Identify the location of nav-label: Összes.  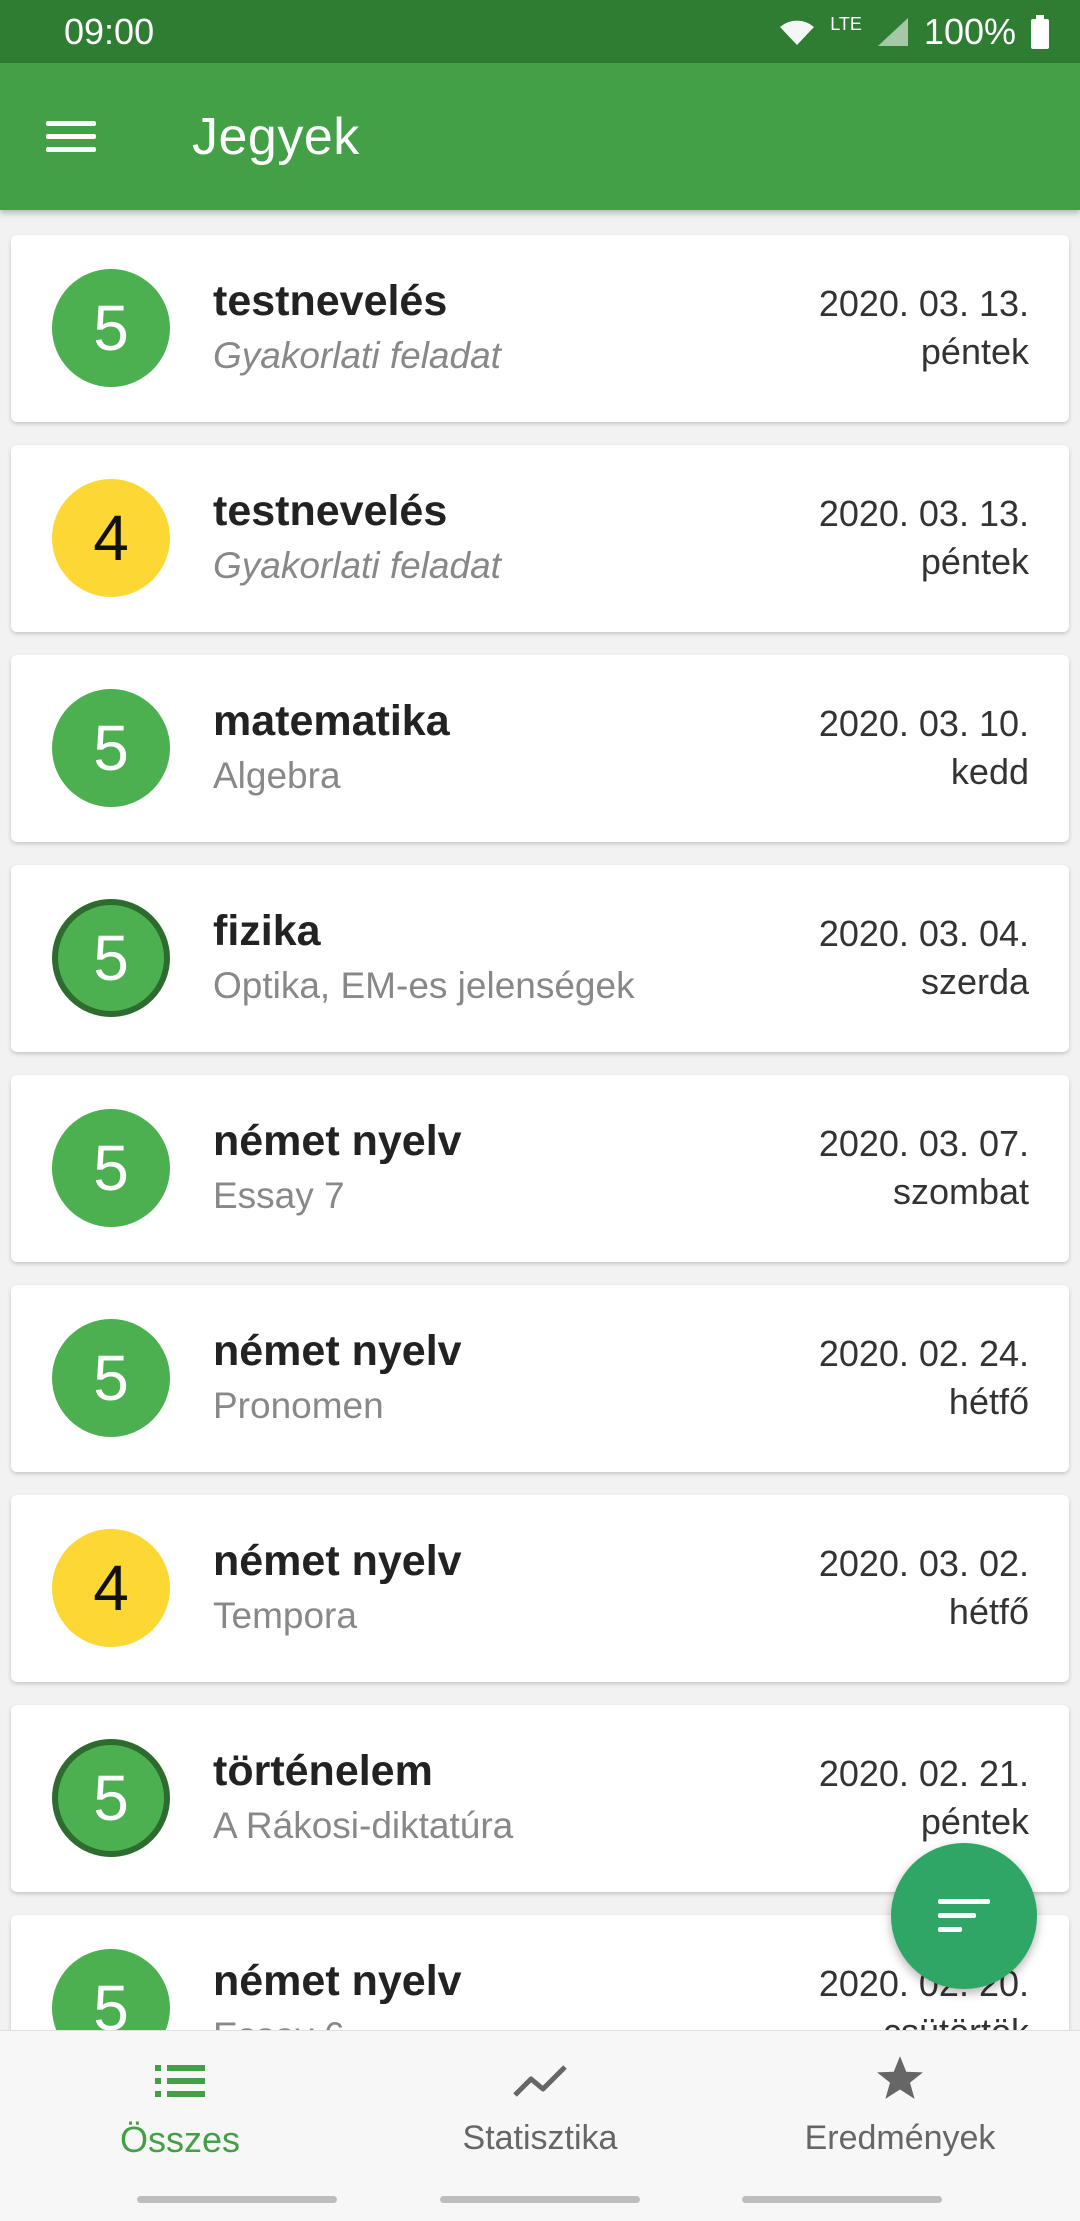
(180, 2139).